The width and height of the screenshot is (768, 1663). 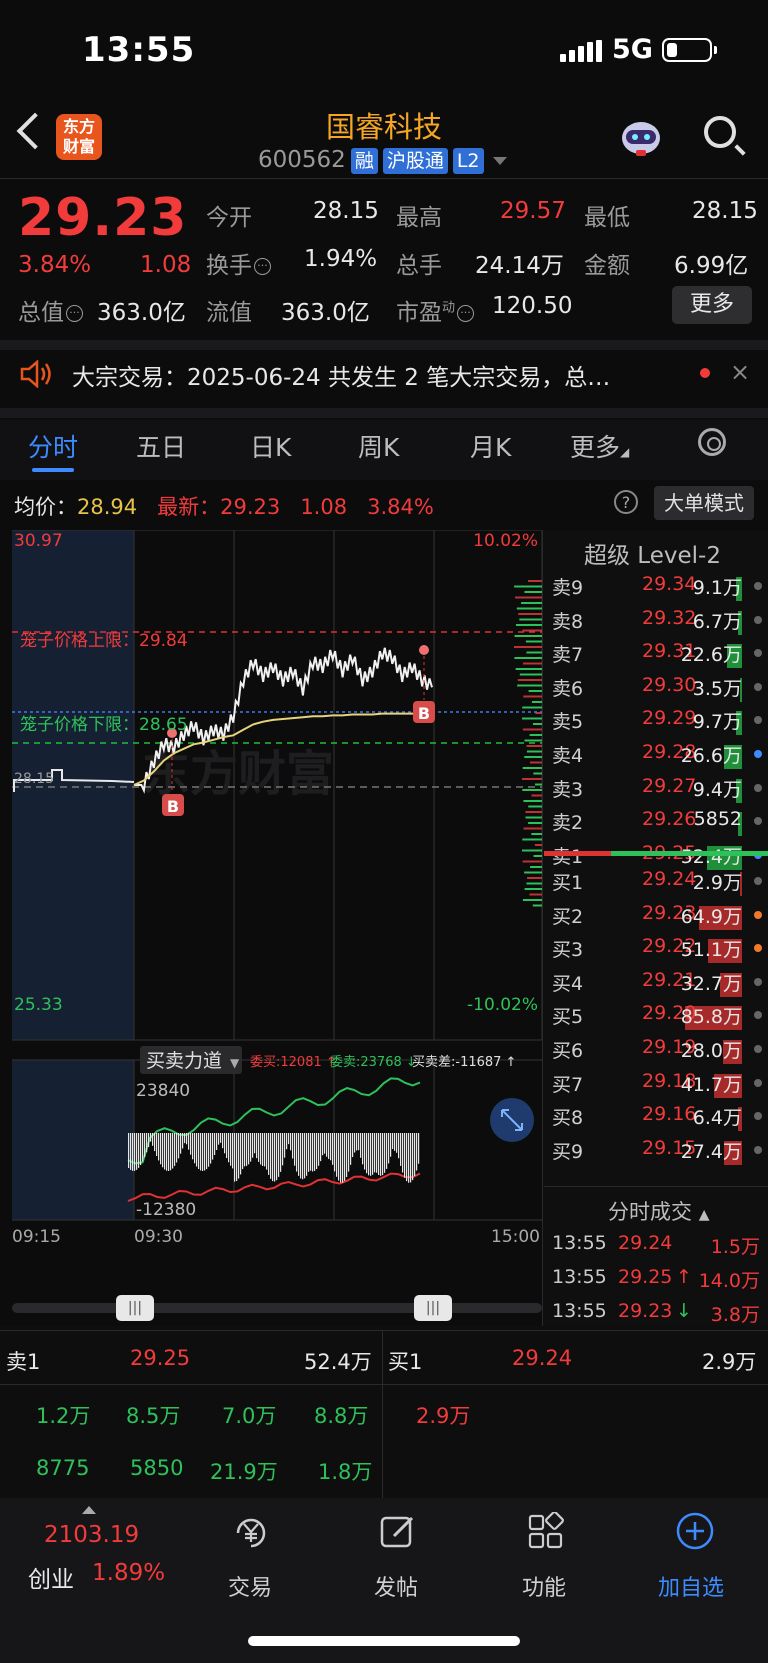 What do you see at coordinates (659, 918) in the screenshot?
I see `buy-level-row: 买2 29.23 64.9万` at bounding box center [659, 918].